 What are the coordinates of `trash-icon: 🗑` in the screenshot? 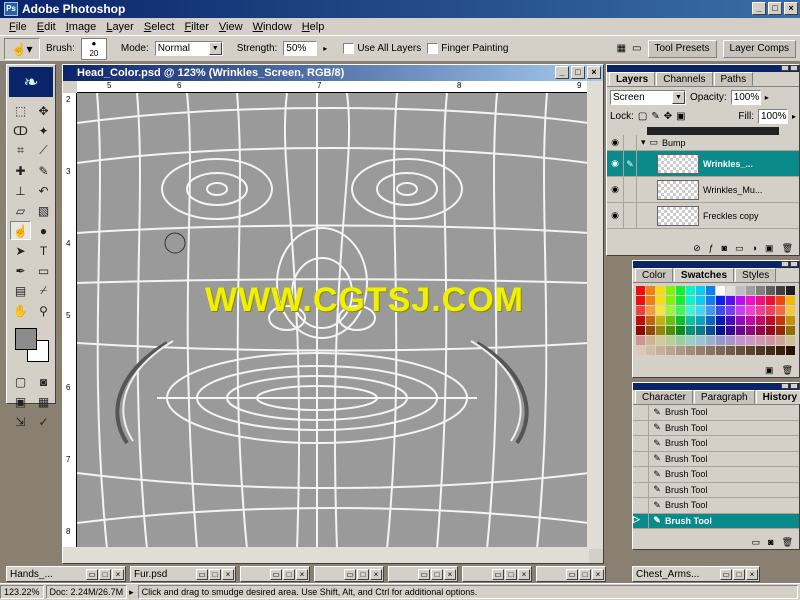 It's located at (787, 248).